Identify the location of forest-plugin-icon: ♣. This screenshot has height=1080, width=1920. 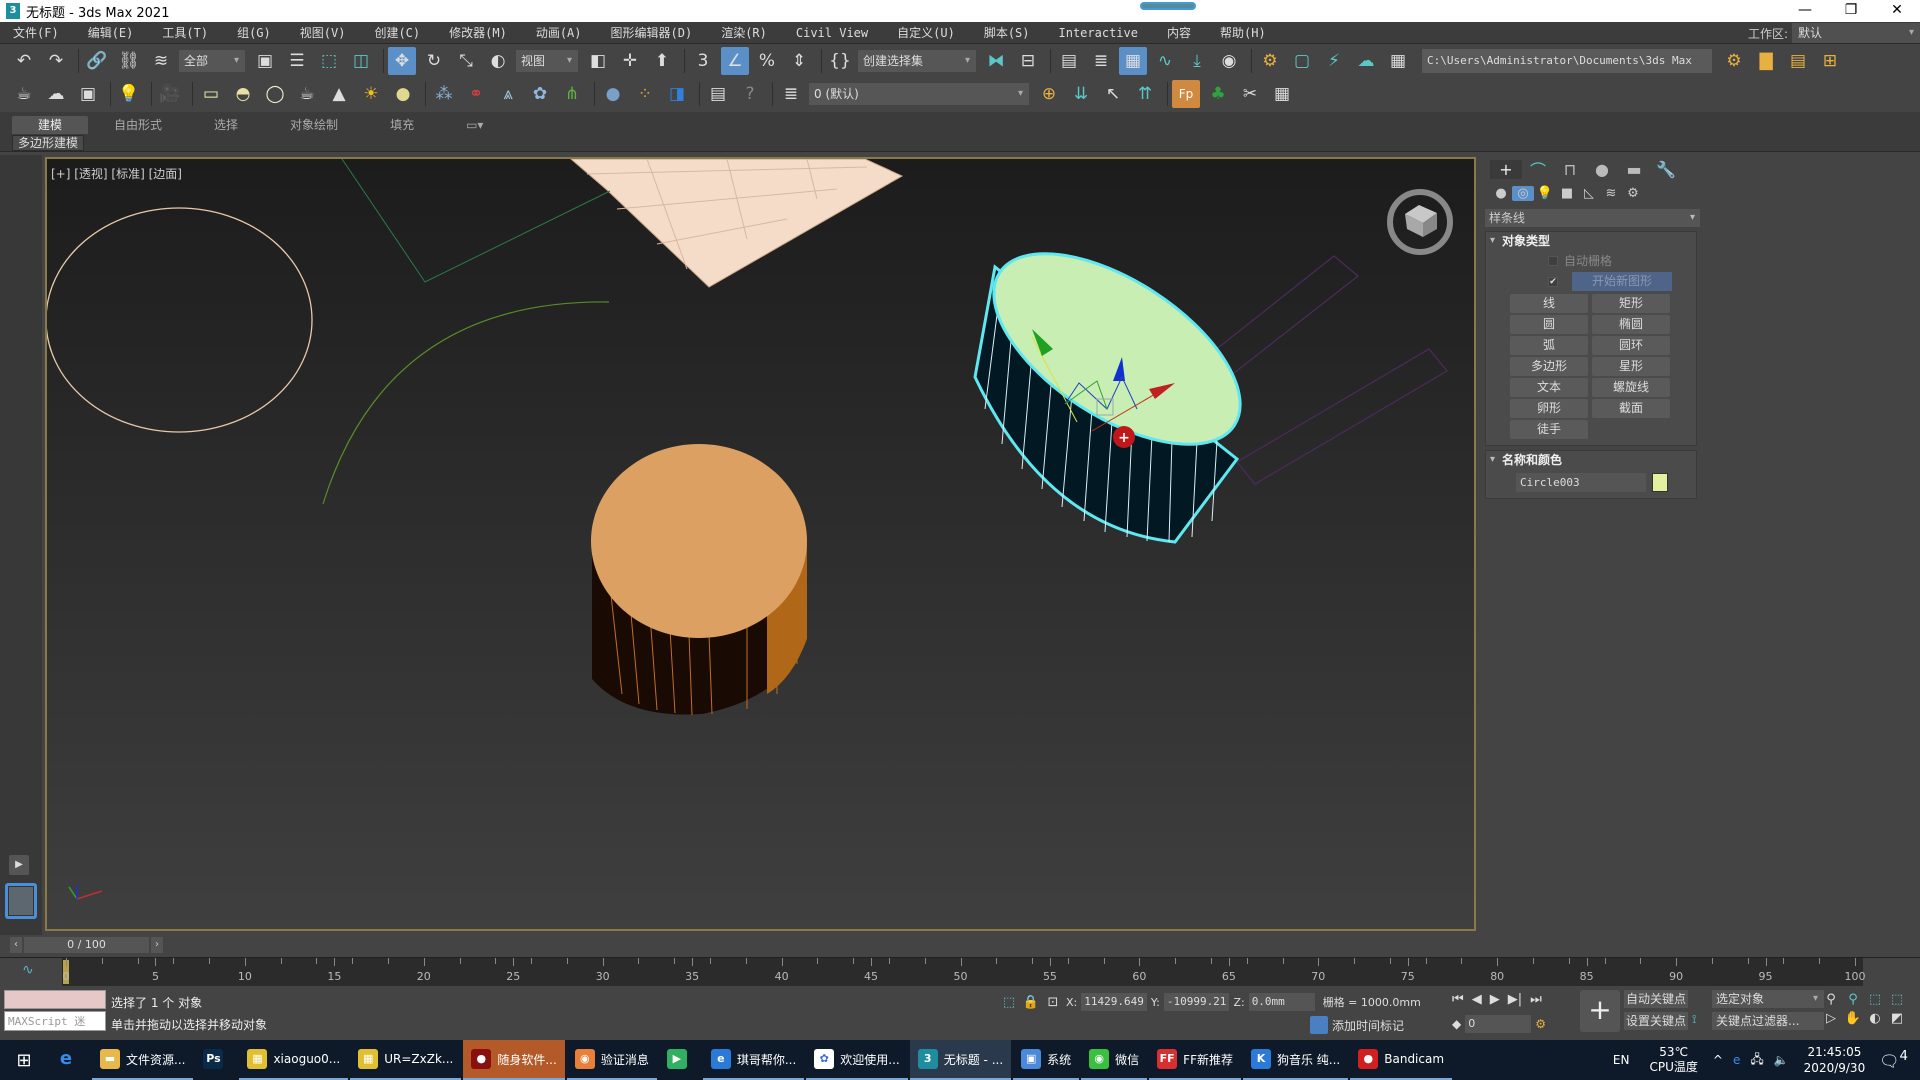
(1218, 94).